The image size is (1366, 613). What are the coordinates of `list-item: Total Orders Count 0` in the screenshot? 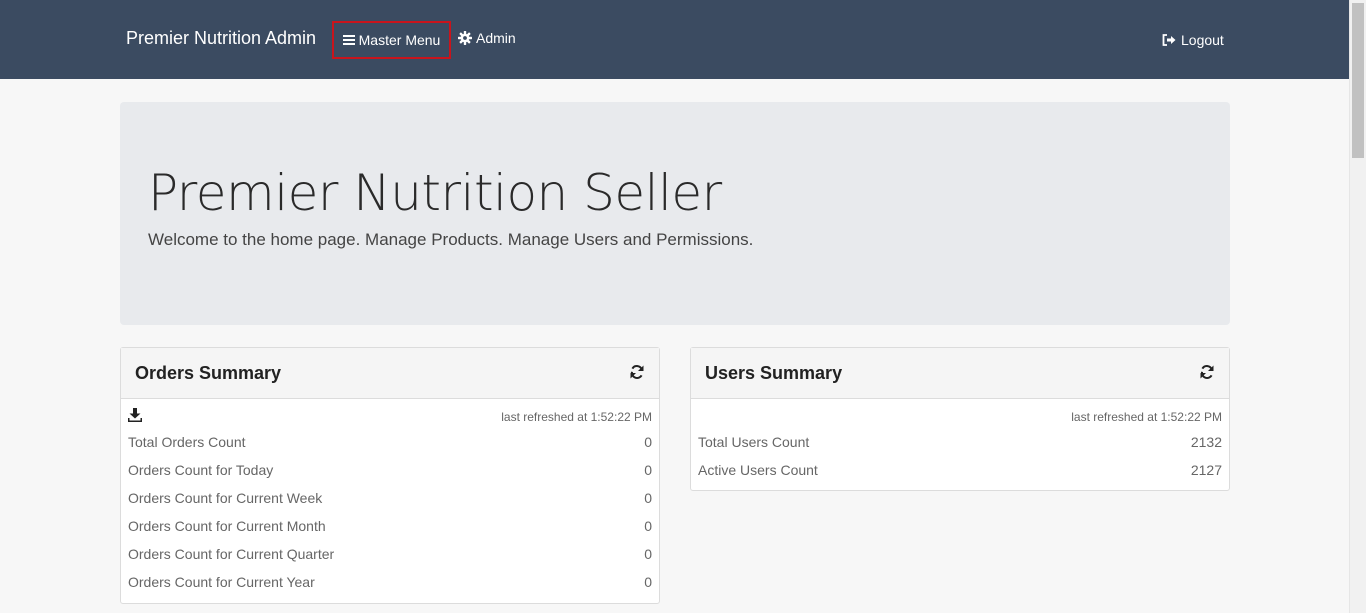 It's located at (390, 448).